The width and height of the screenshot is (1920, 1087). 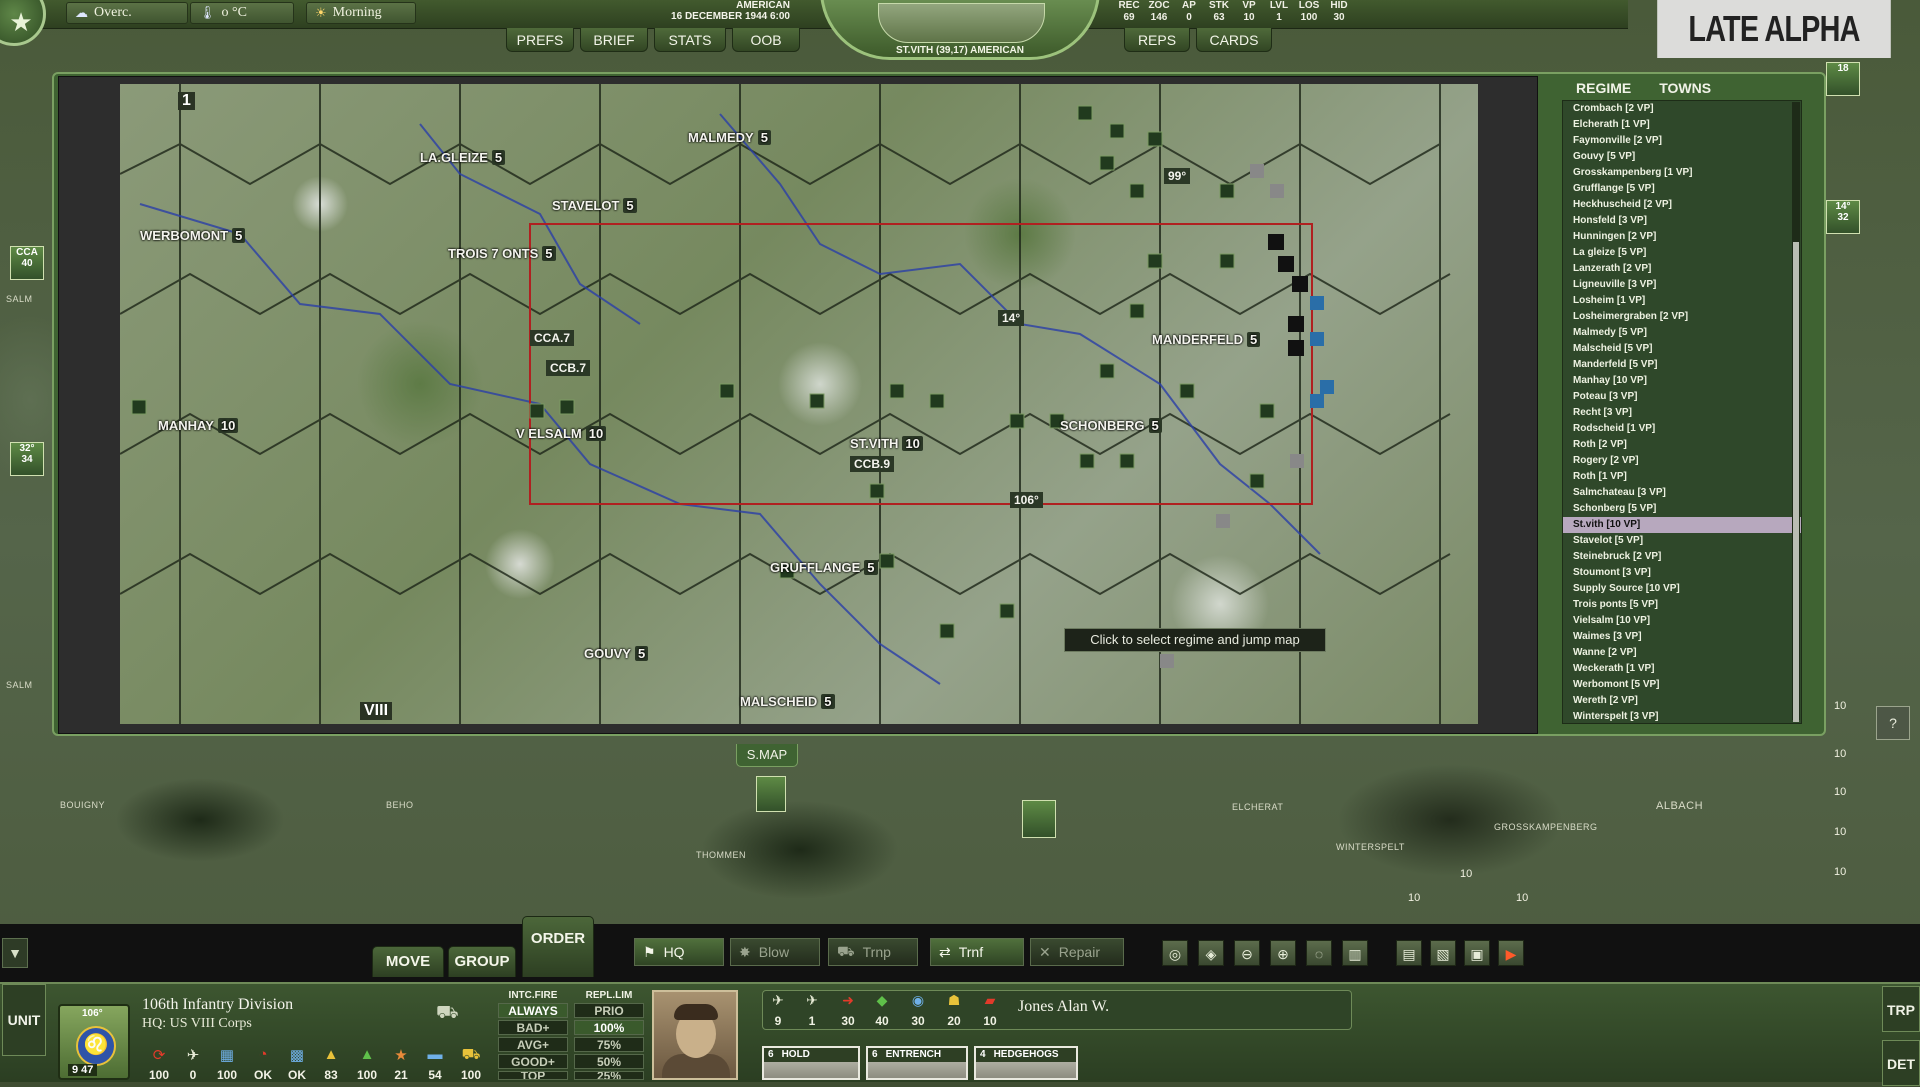 I want to click on repl-lim-option: PRIO, so click(x=609, y=1010).